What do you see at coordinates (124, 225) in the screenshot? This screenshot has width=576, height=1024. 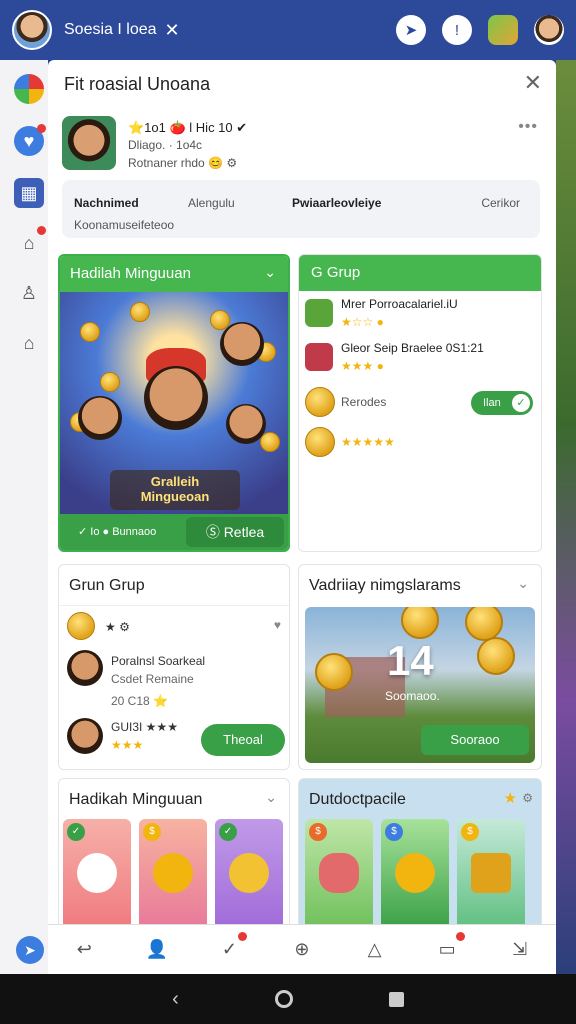 I see `stat-sublabel: Koonamuseifeteoo` at bounding box center [124, 225].